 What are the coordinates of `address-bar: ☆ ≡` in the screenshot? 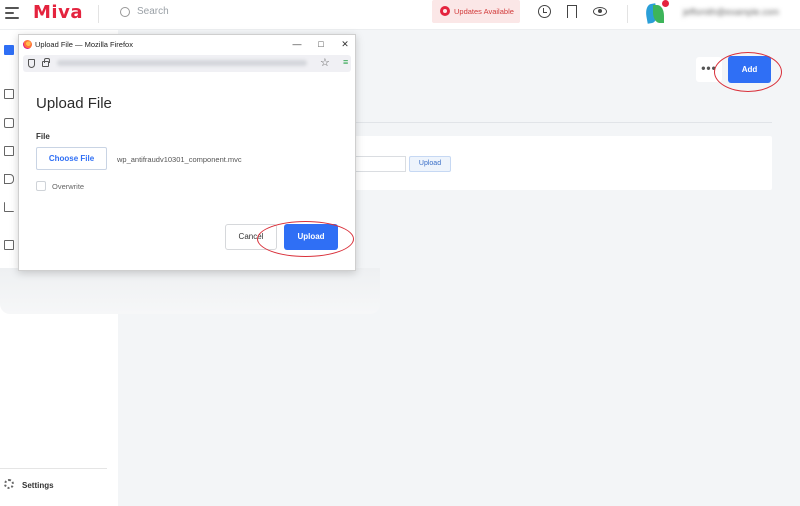 It's located at (187, 63).